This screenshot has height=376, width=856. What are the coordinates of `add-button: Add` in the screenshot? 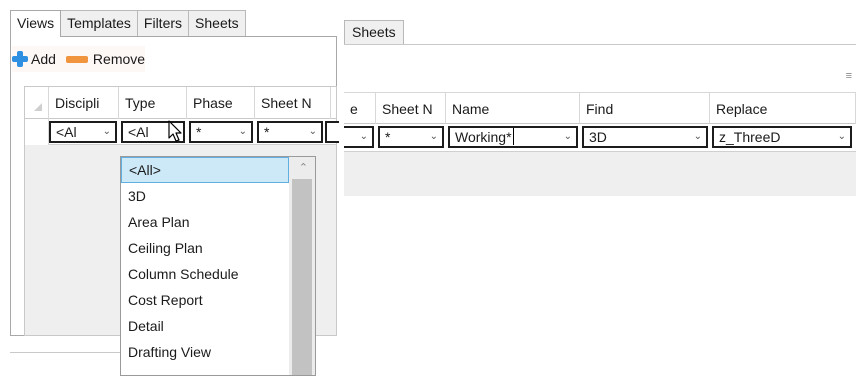 It's located at (34, 59).